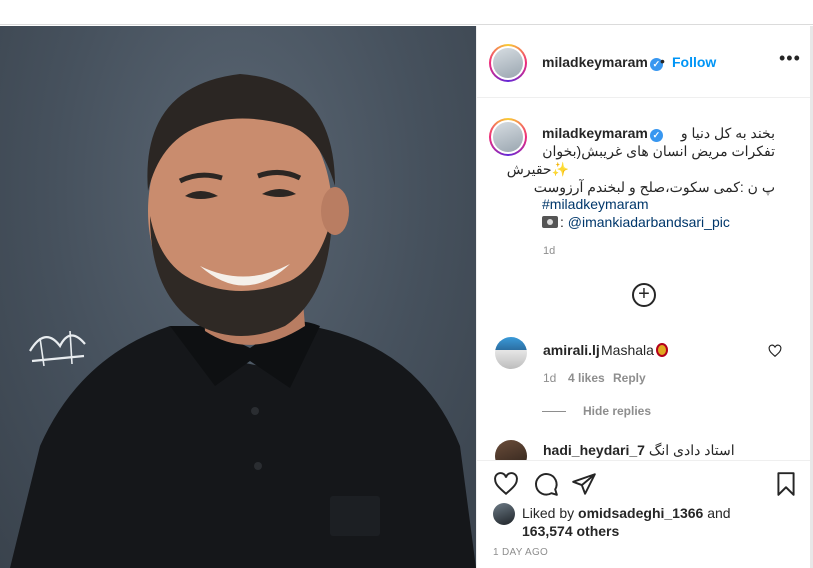  Describe the element at coordinates (691, 450) in the screenshot. I see `comment-2-text: استاد دادی انگ` at that location.